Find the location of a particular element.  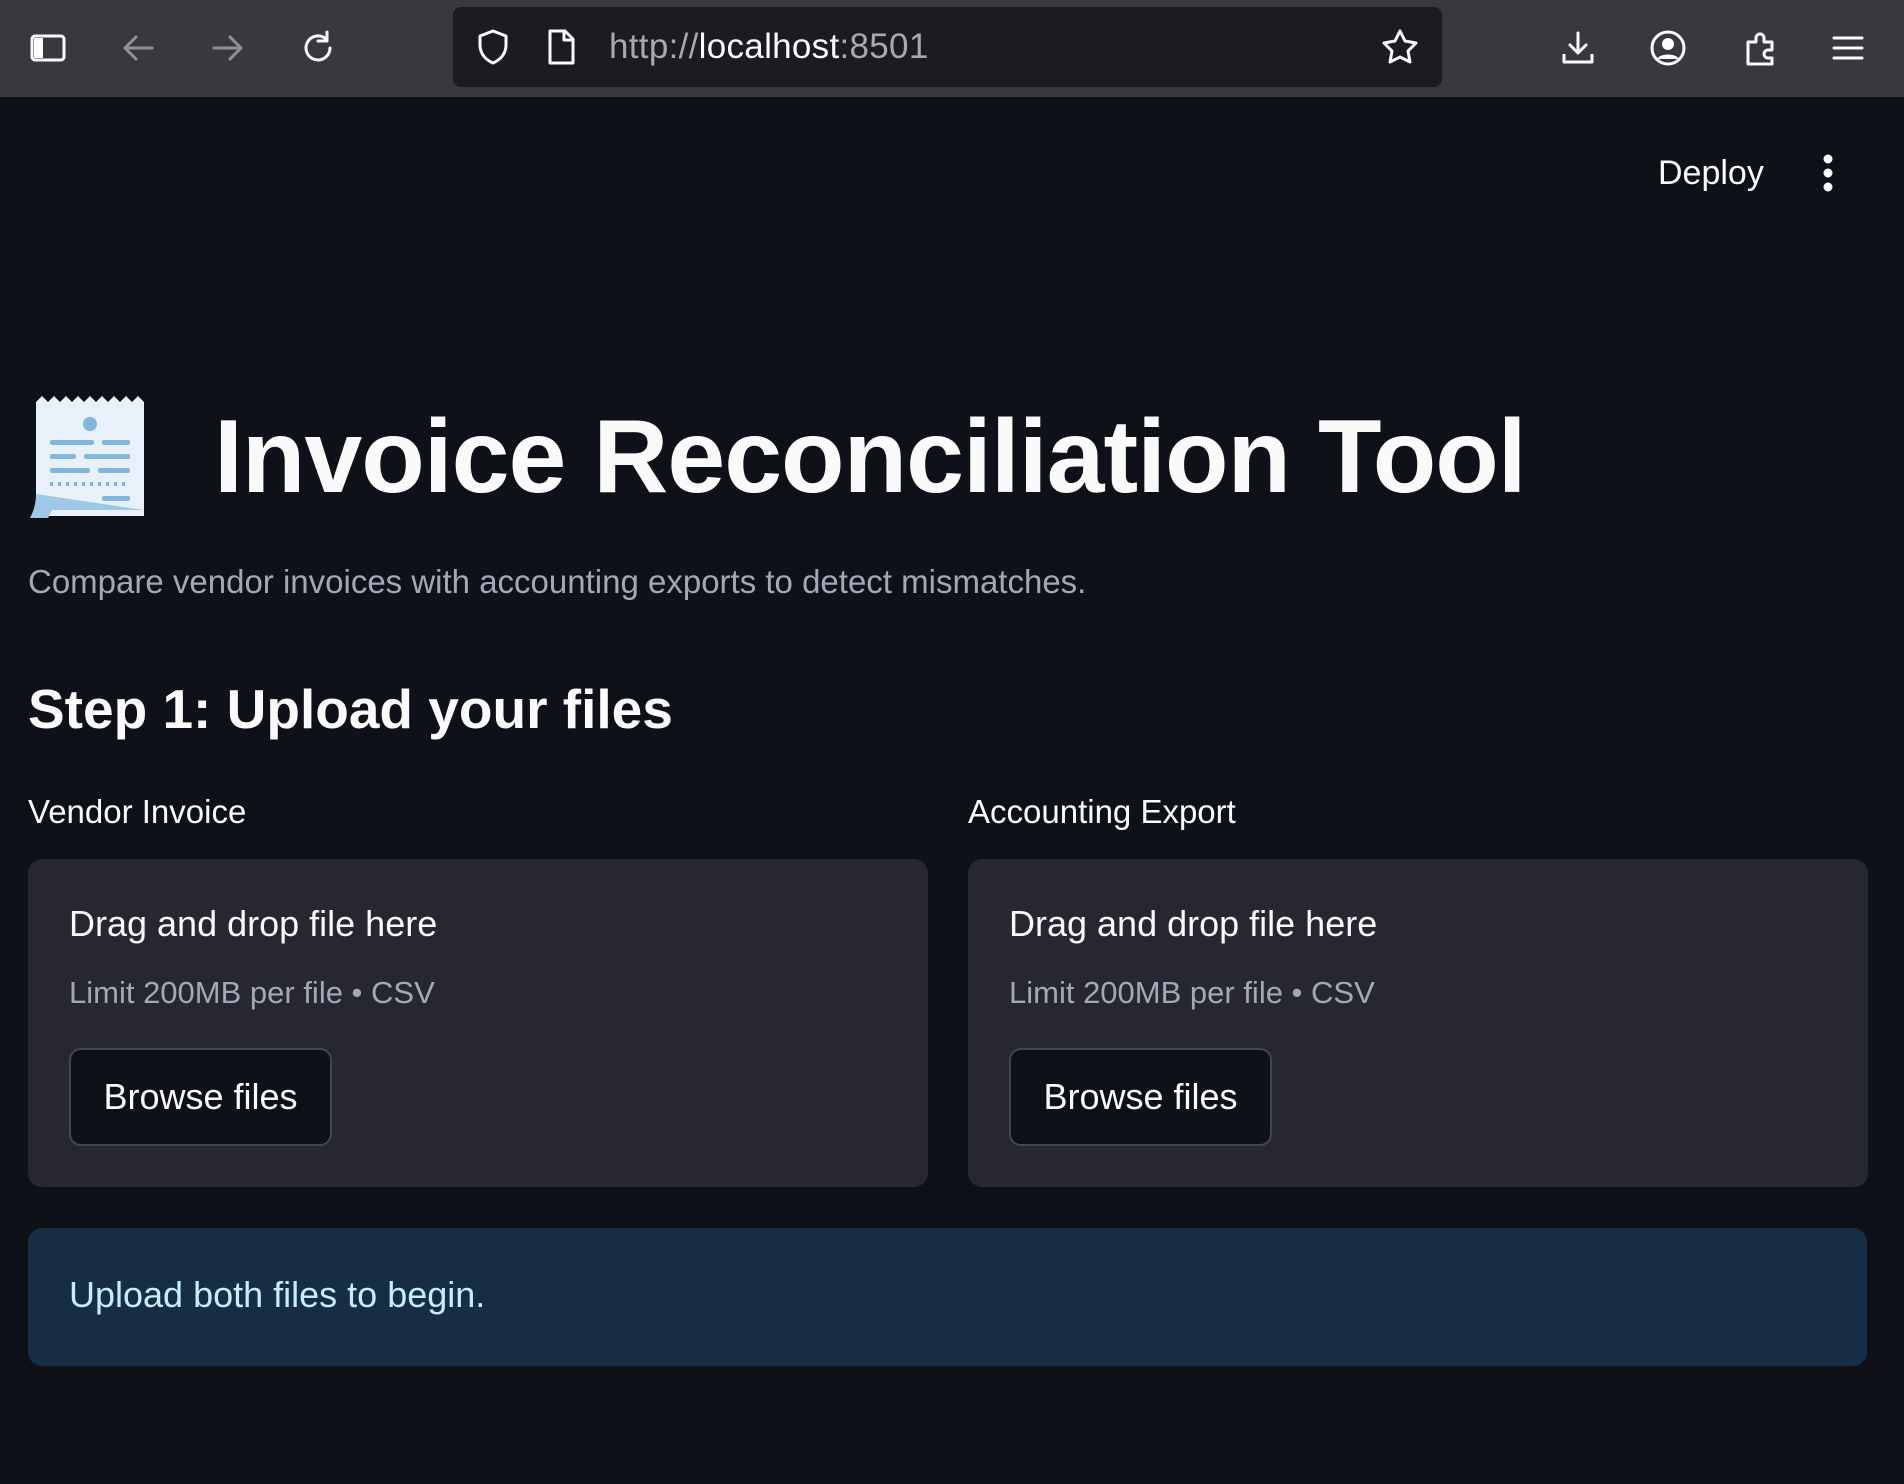

accounting-export-label: Accounting Export is located at coordinates (1102, 811).